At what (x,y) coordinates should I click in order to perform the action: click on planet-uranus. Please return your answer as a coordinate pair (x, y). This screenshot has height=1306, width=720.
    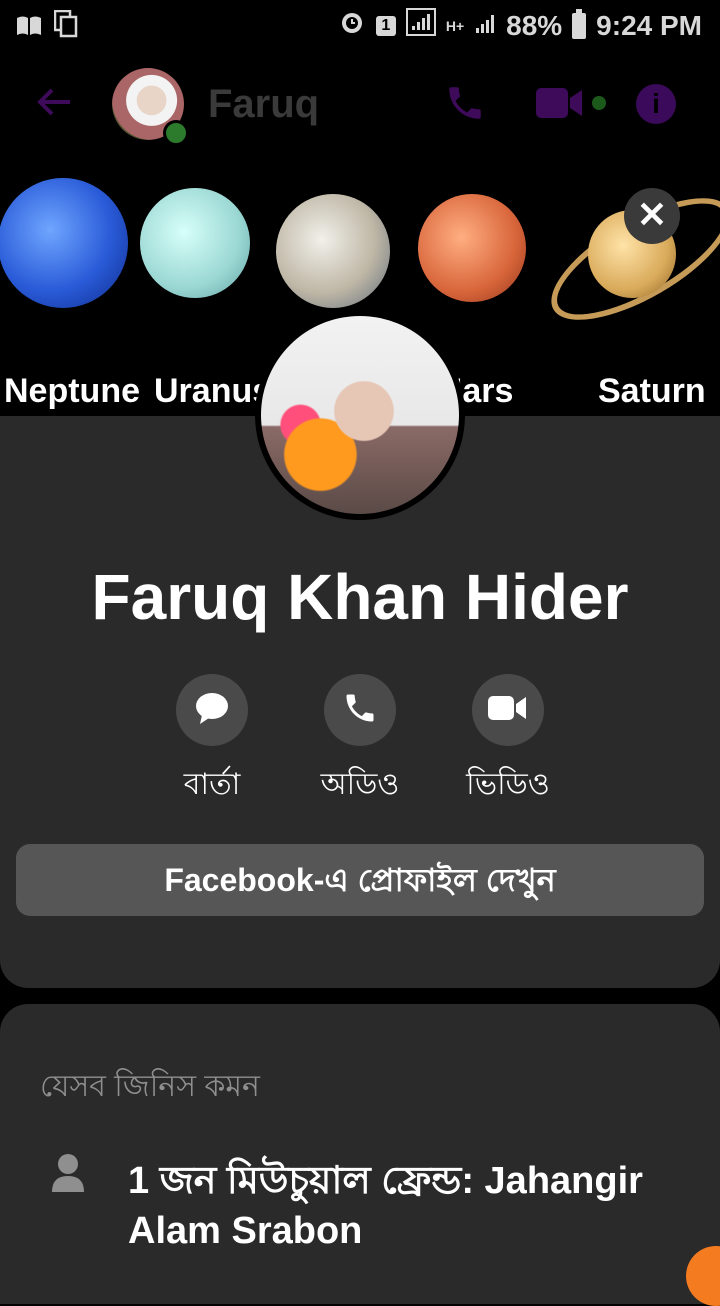
    Looking at the image, I should click on (195, 243).